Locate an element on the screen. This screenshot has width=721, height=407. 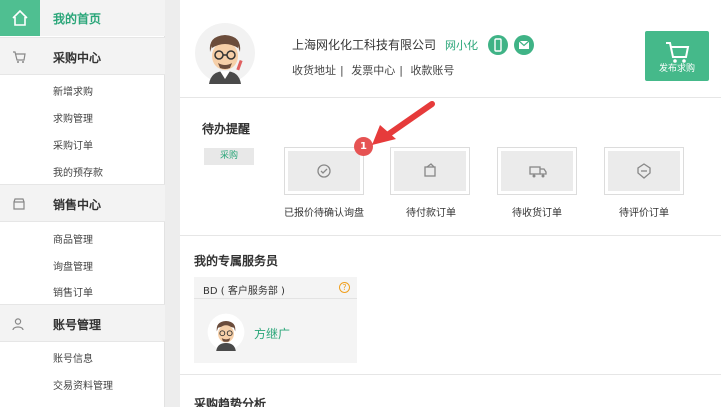
service-rep-name: 方继广 is located at coordinates (272, 333).